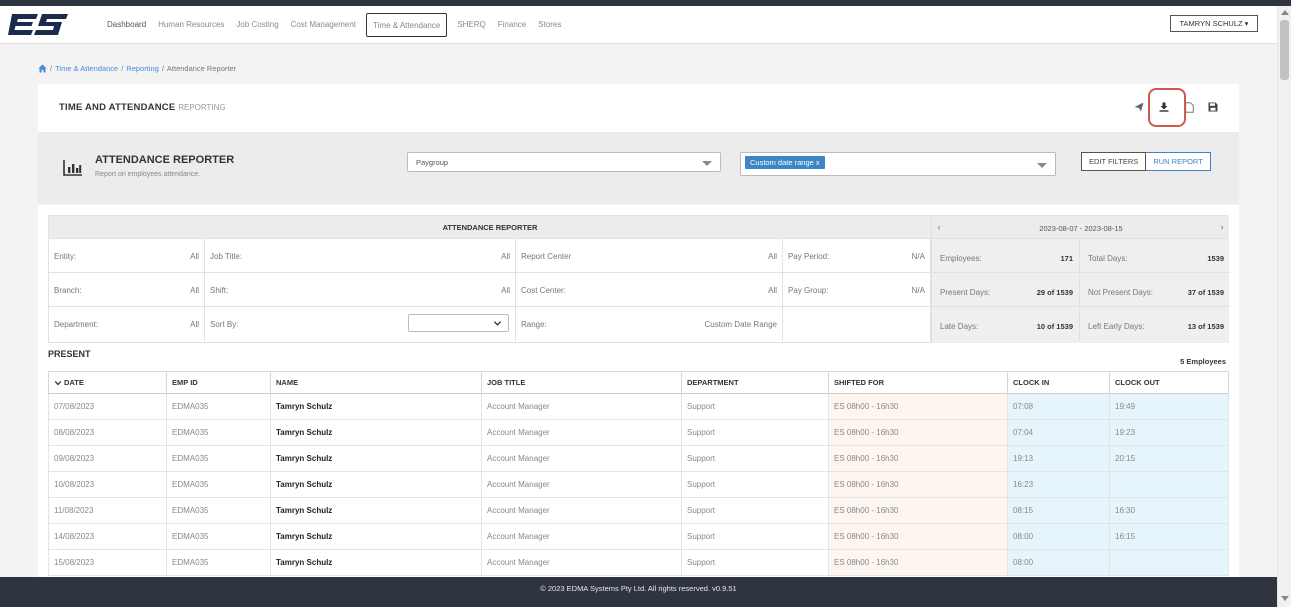  Describe the element at coordinates (638, 108) in the screenshot. I see `page-header-card: TIME AND ATTENDANCE REPORTING` at that location.